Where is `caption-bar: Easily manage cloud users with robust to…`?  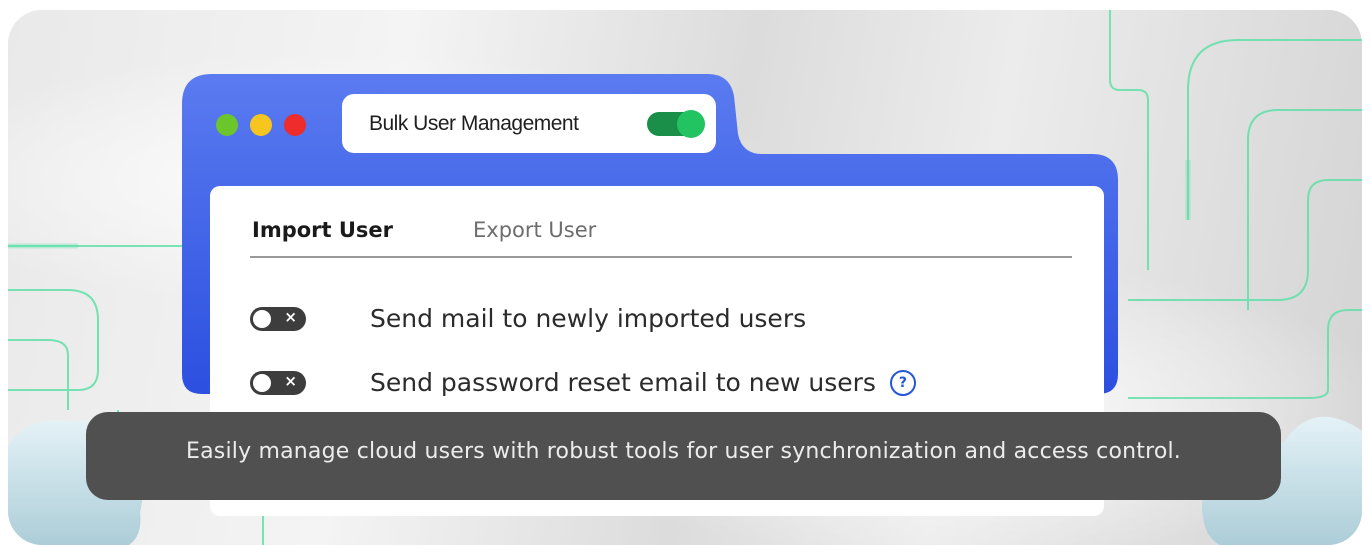 caption-bar: Easily manage cloud users with robust to… is located at coordinates (683, 456).